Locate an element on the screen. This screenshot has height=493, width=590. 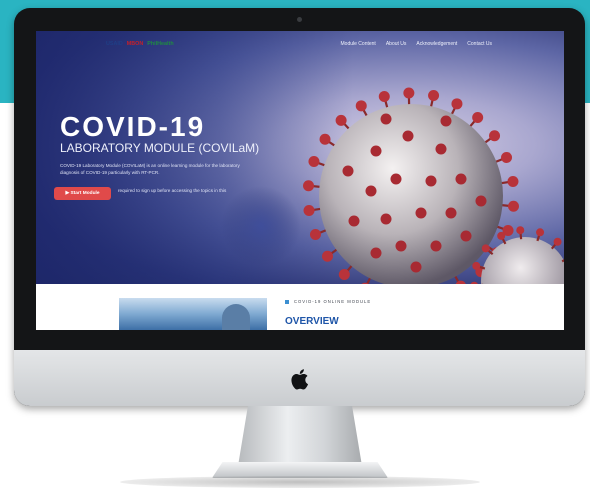
nav-acknowledgement: Acknowledgement is located at coordinates (436, 44).